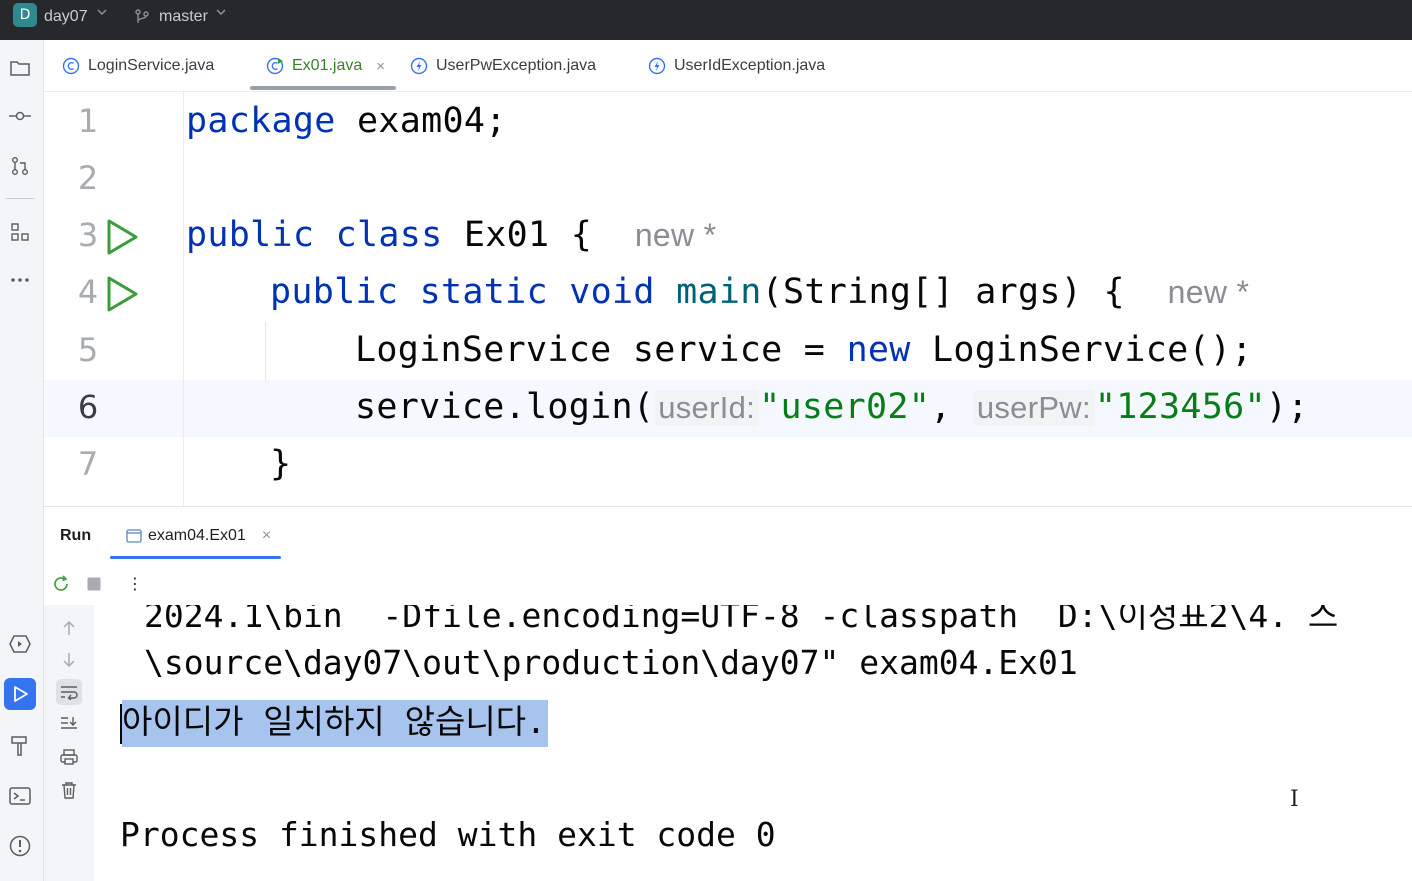 This screenshot has height=881, width=1412. What do you see at coordinates (183, 299) in the screenshot?
I see `gutter-divider` at bounding box center [183, 299].